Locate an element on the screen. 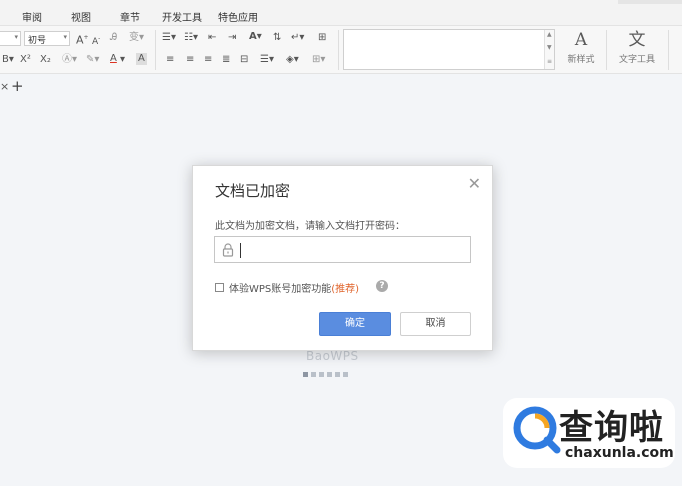 This screenshot has width=682, height=486. text-tools-button: 文 文字工具 is located at coordinates (637, 47).